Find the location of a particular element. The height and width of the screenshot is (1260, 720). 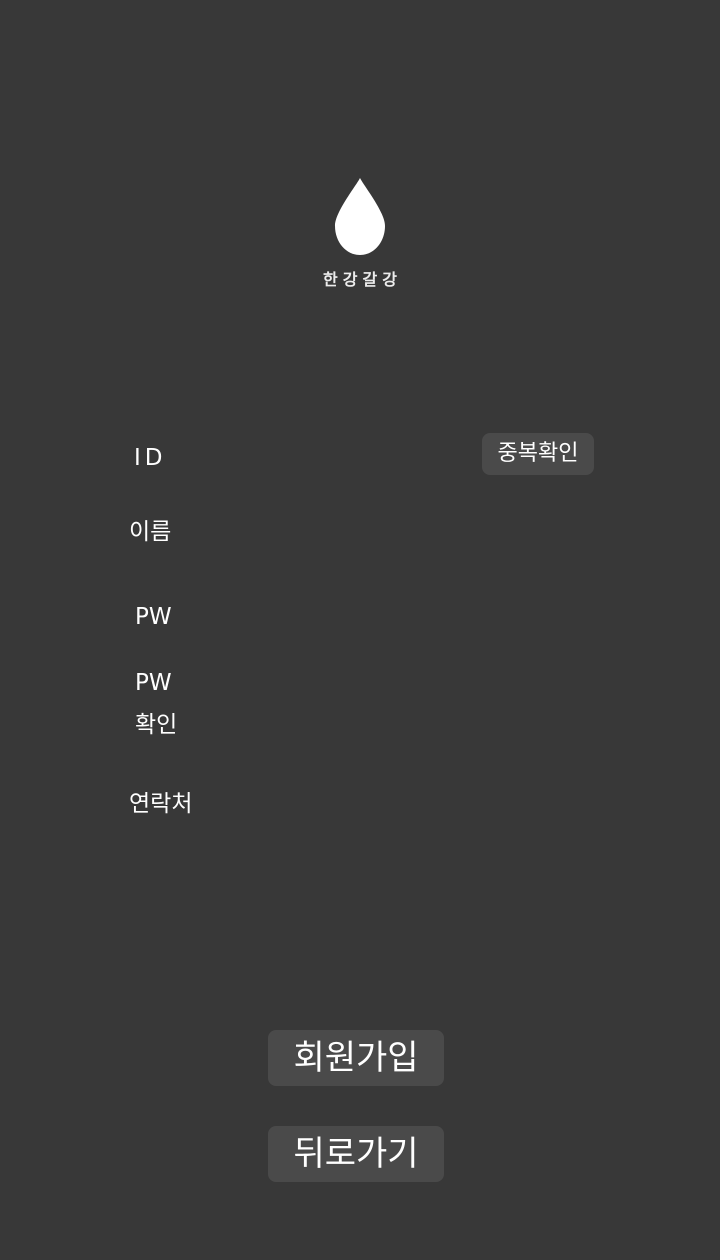

duplicate-check-button: 중복확인 is located at coordinates (538, 454).